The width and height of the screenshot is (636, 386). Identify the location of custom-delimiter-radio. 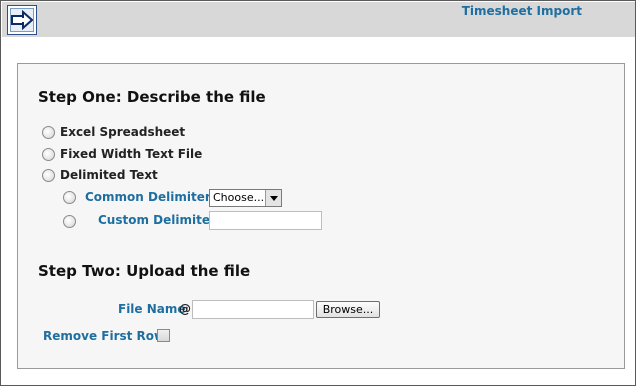
(69, 221).